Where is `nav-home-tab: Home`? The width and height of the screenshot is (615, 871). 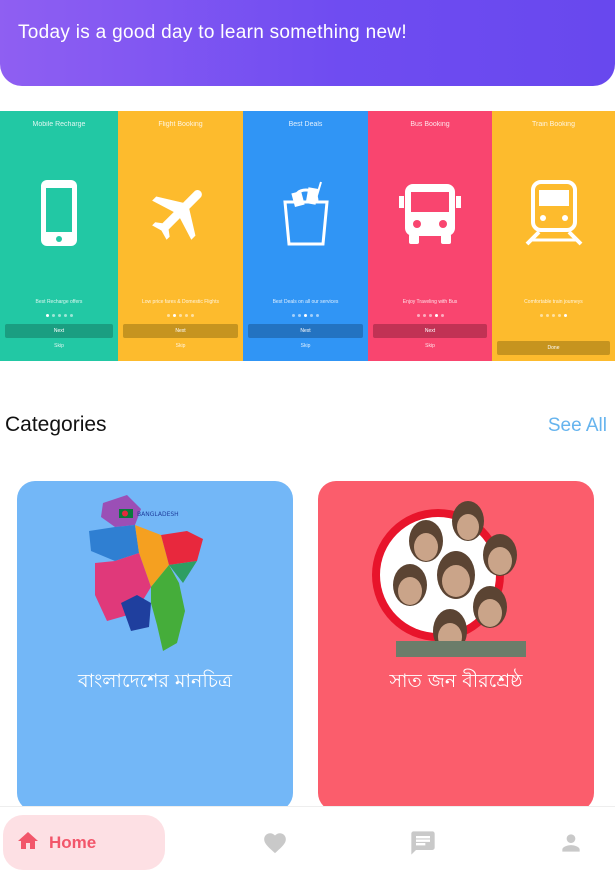 nav-home-tab: Home is located at coordinates (84, 842).